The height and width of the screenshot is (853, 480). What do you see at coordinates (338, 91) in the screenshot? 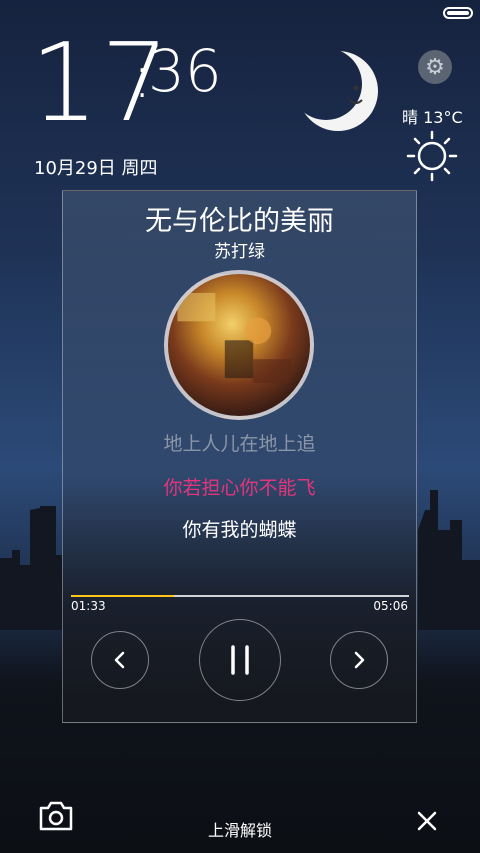
I see `moon-icon` at bounding box center [338, 91].